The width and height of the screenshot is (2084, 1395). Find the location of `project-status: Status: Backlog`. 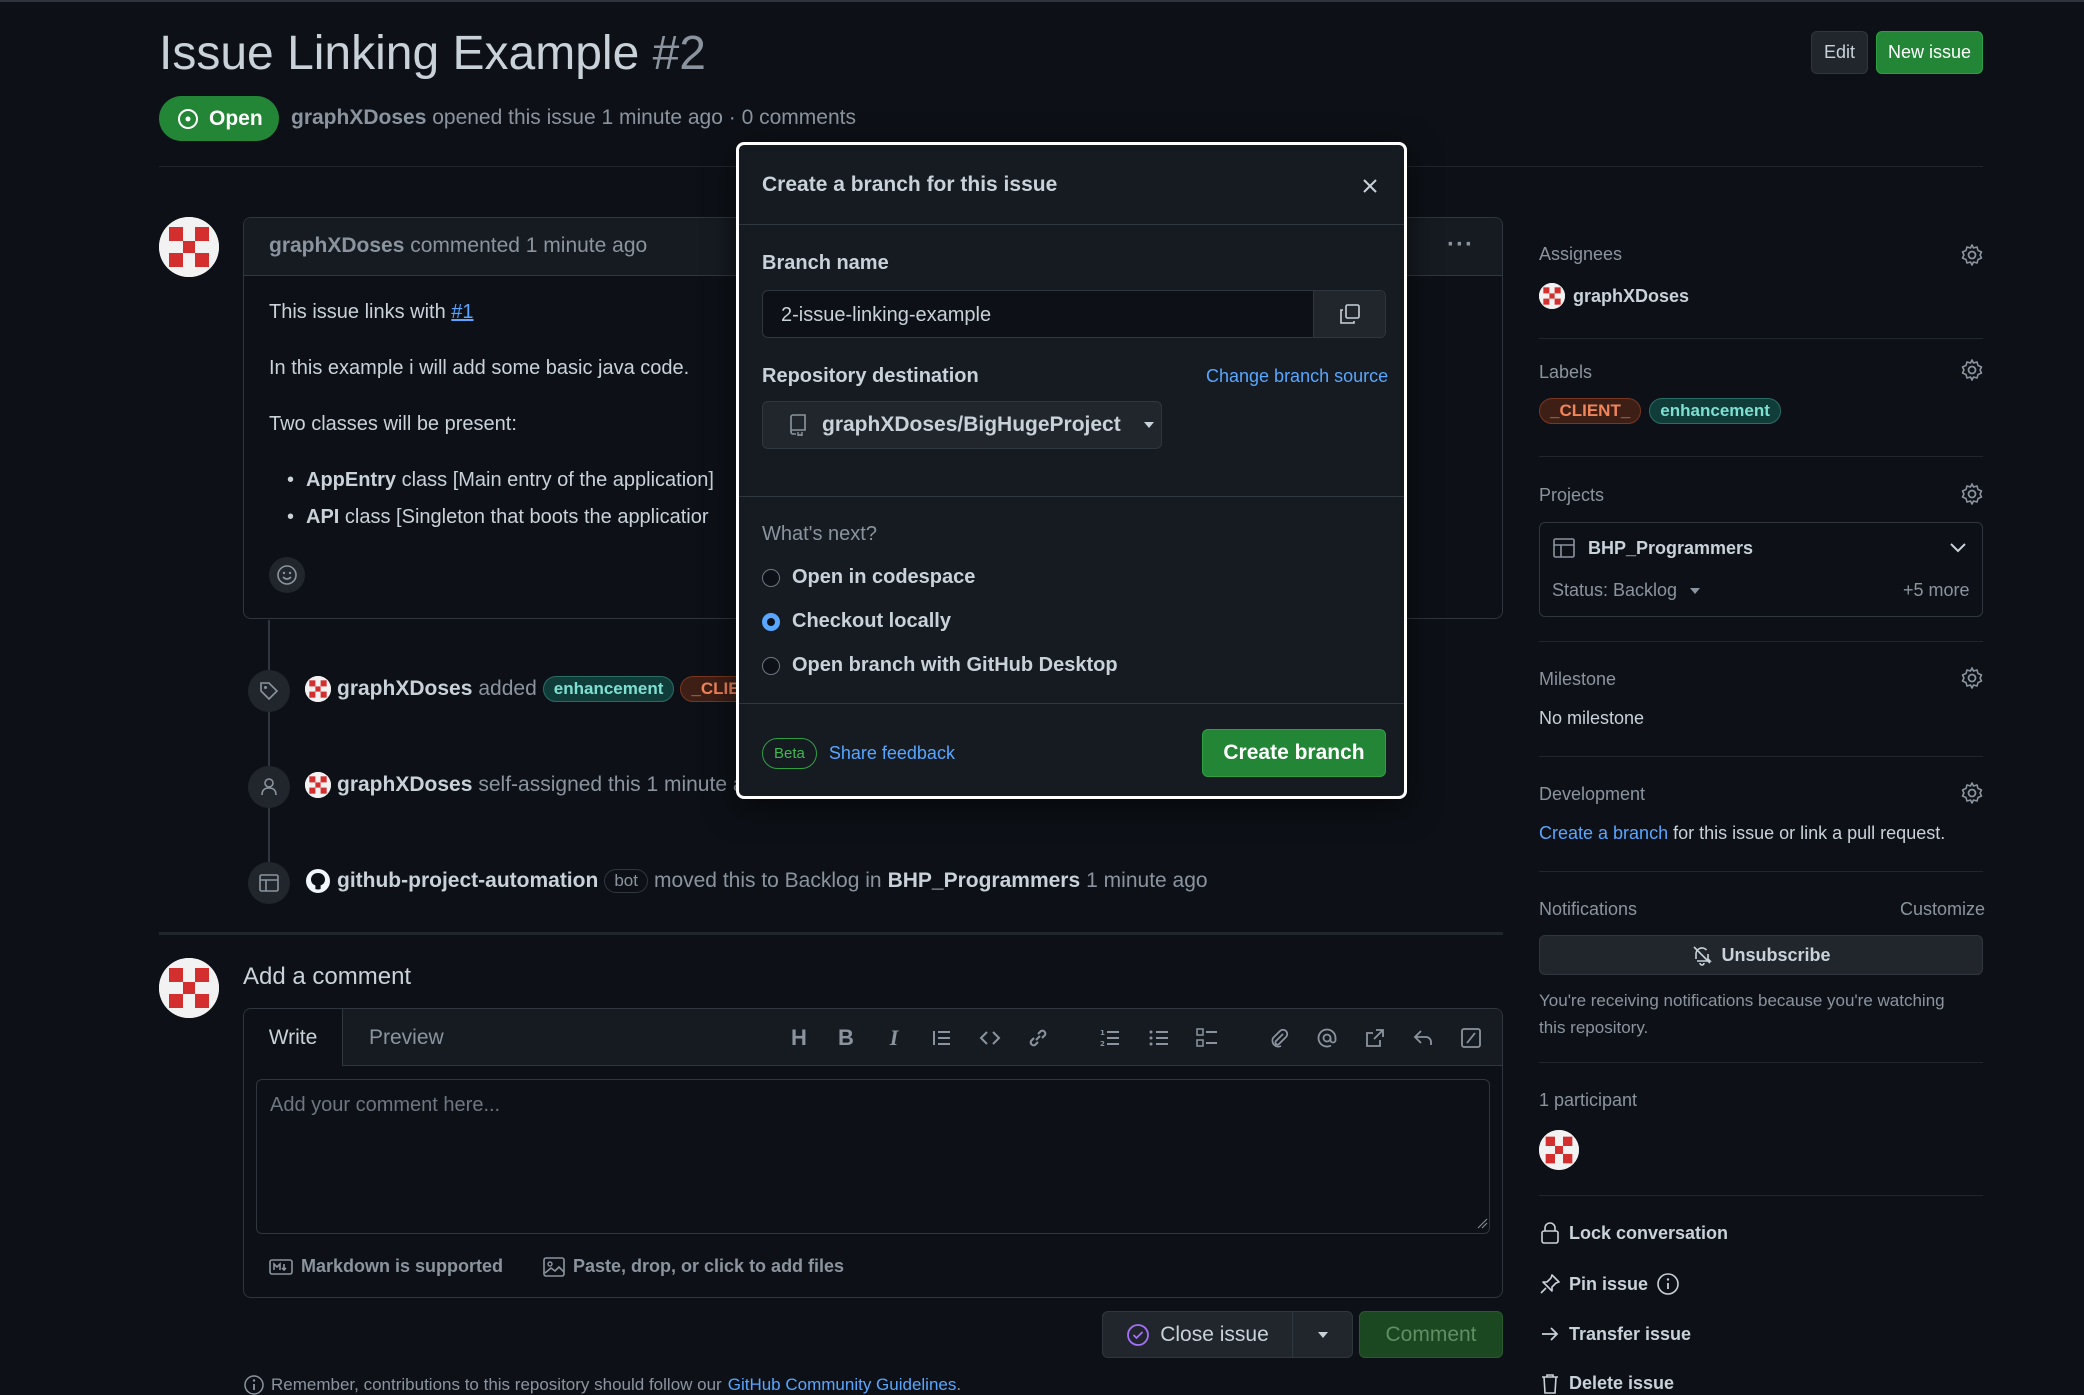

project-status: Status: Backlog is located at coordinates (1626, 590).